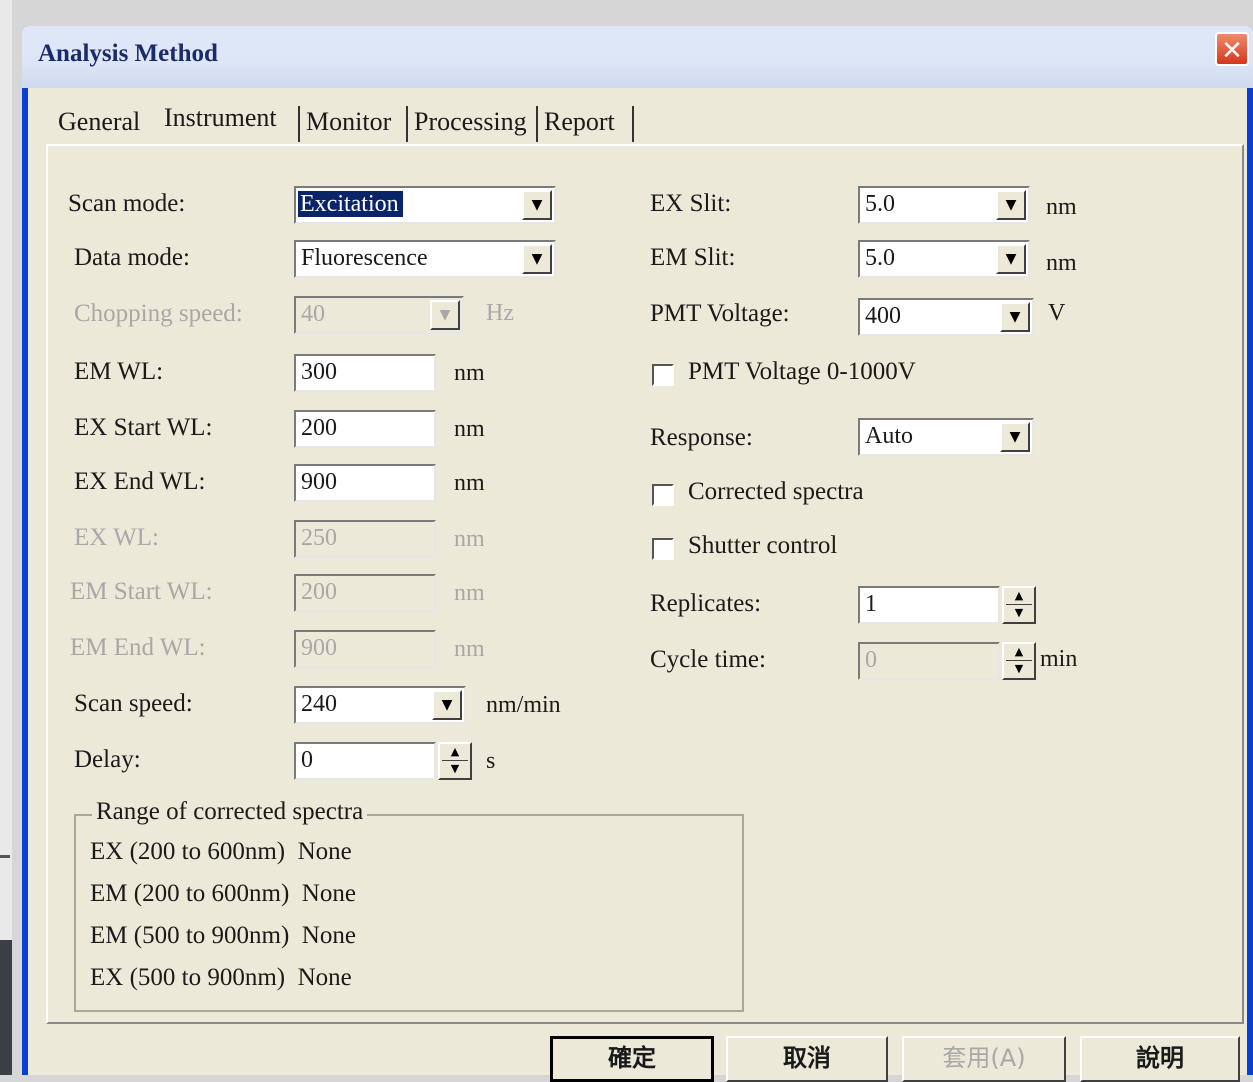 This screenshot has height=1082, width=1253. I want to click on range-row-em-200-600: EM (200 to 600nm) None, so click(223, 893).